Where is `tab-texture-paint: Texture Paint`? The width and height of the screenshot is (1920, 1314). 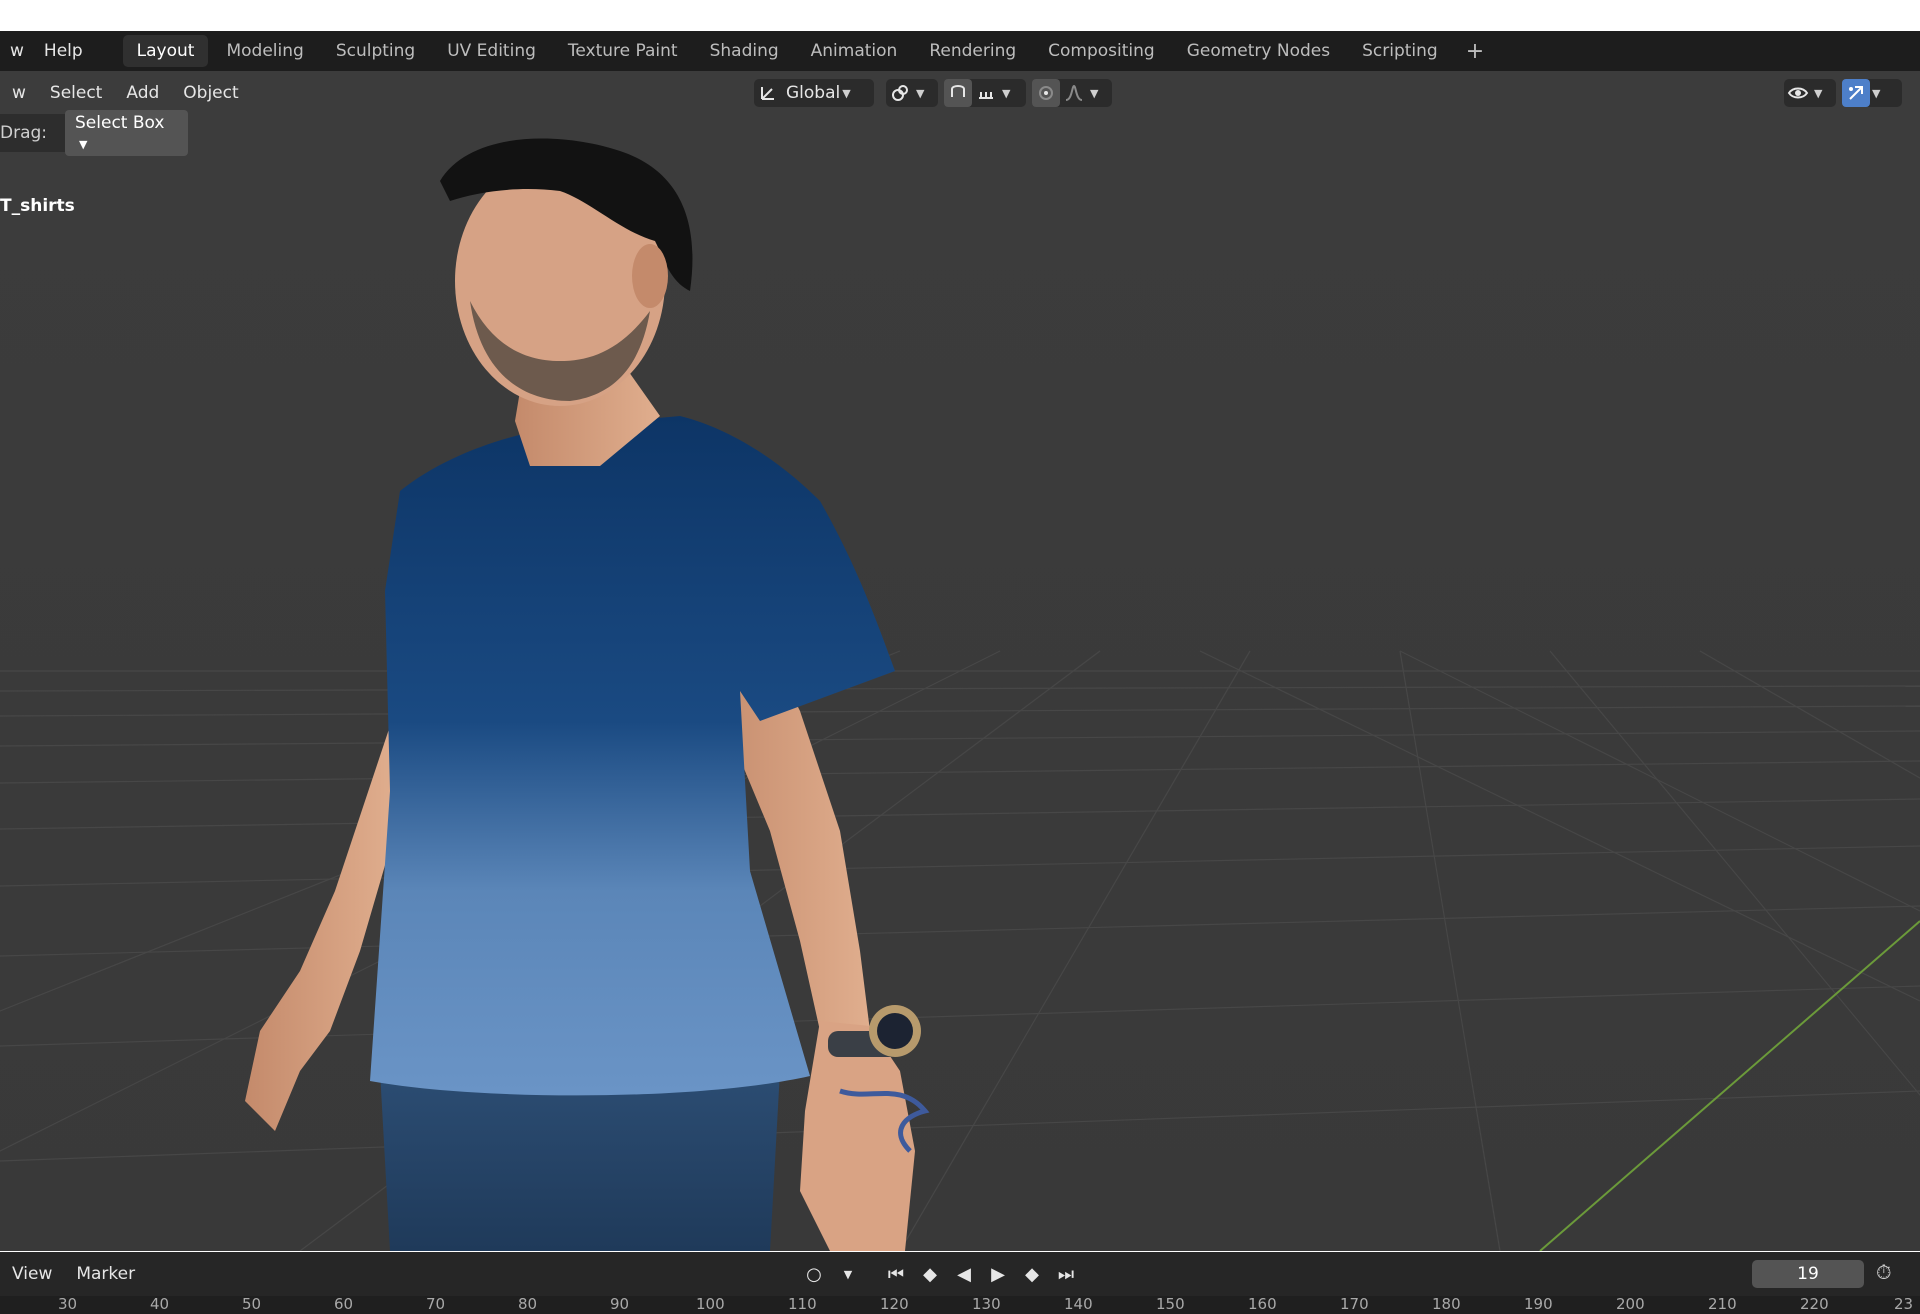
tab-texture-paint: Texture Paint is located at coordinates (623, 51).